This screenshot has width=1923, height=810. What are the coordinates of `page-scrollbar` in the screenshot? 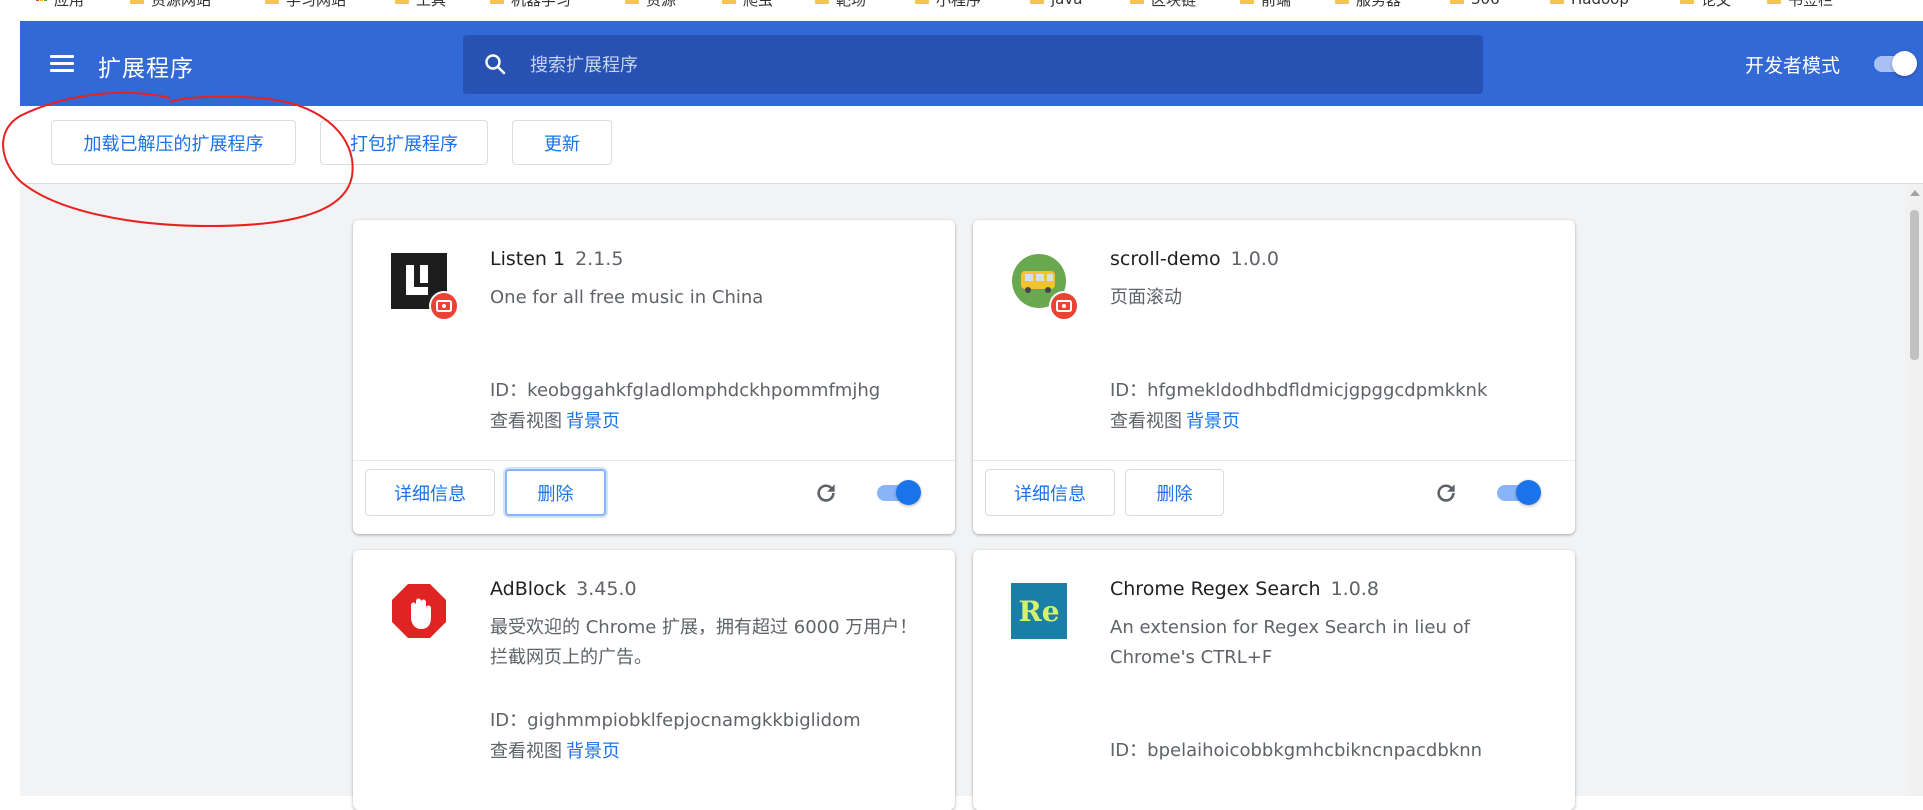 It's located at (1914, 490).